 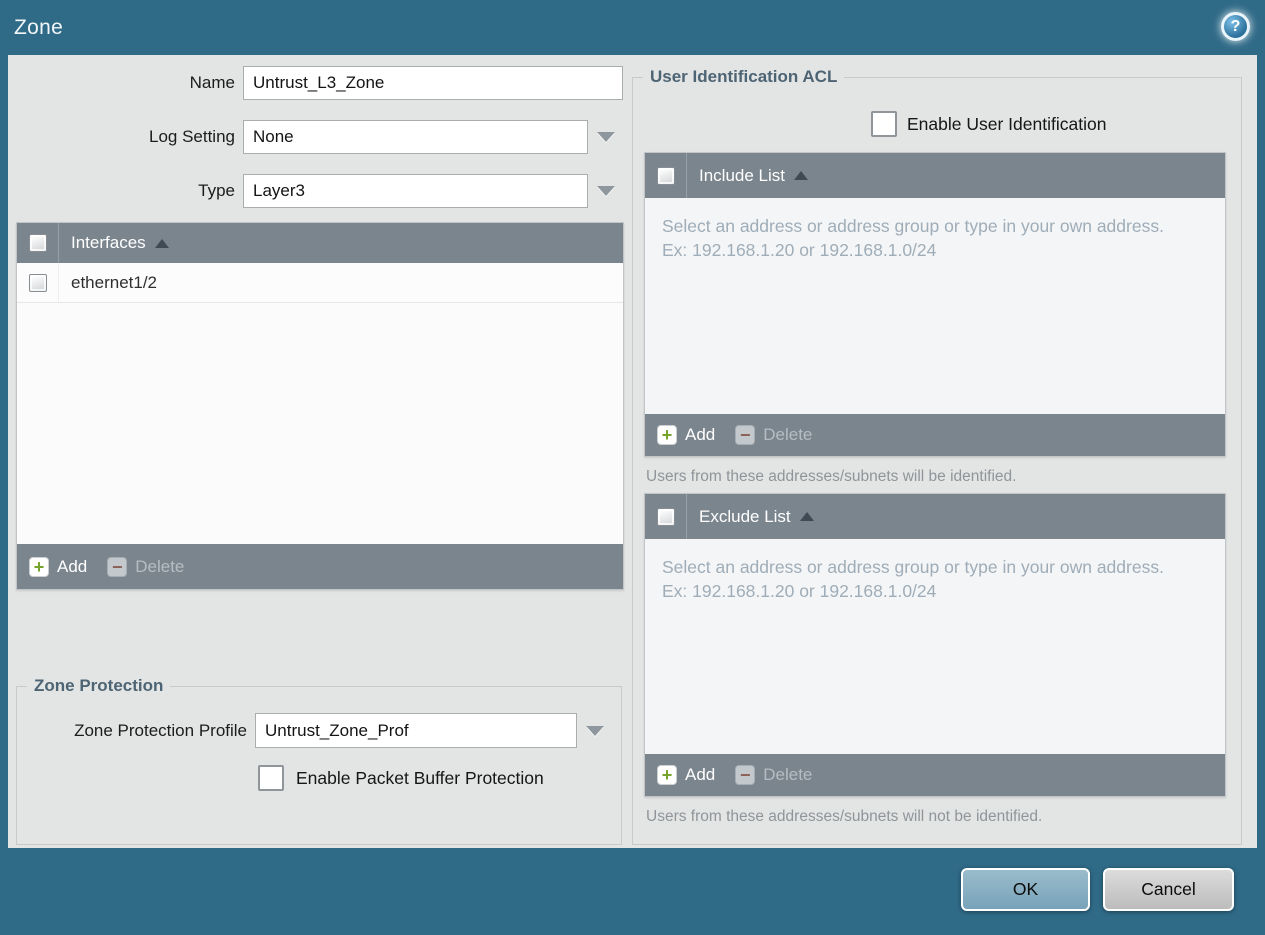 I want to click on interfaces-table-header: Interfaces, so click(x=320, y=243).